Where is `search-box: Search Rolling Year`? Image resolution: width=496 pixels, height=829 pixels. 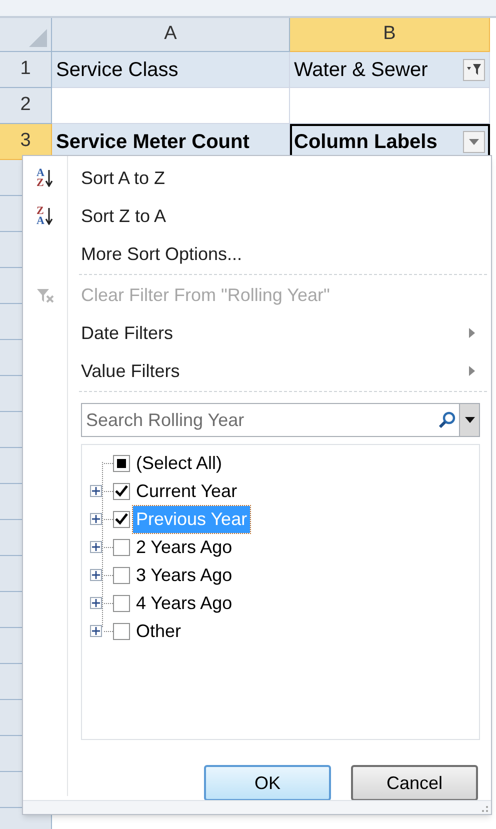 search-box: Search Rolling Year is located at coordinates (280, 420).